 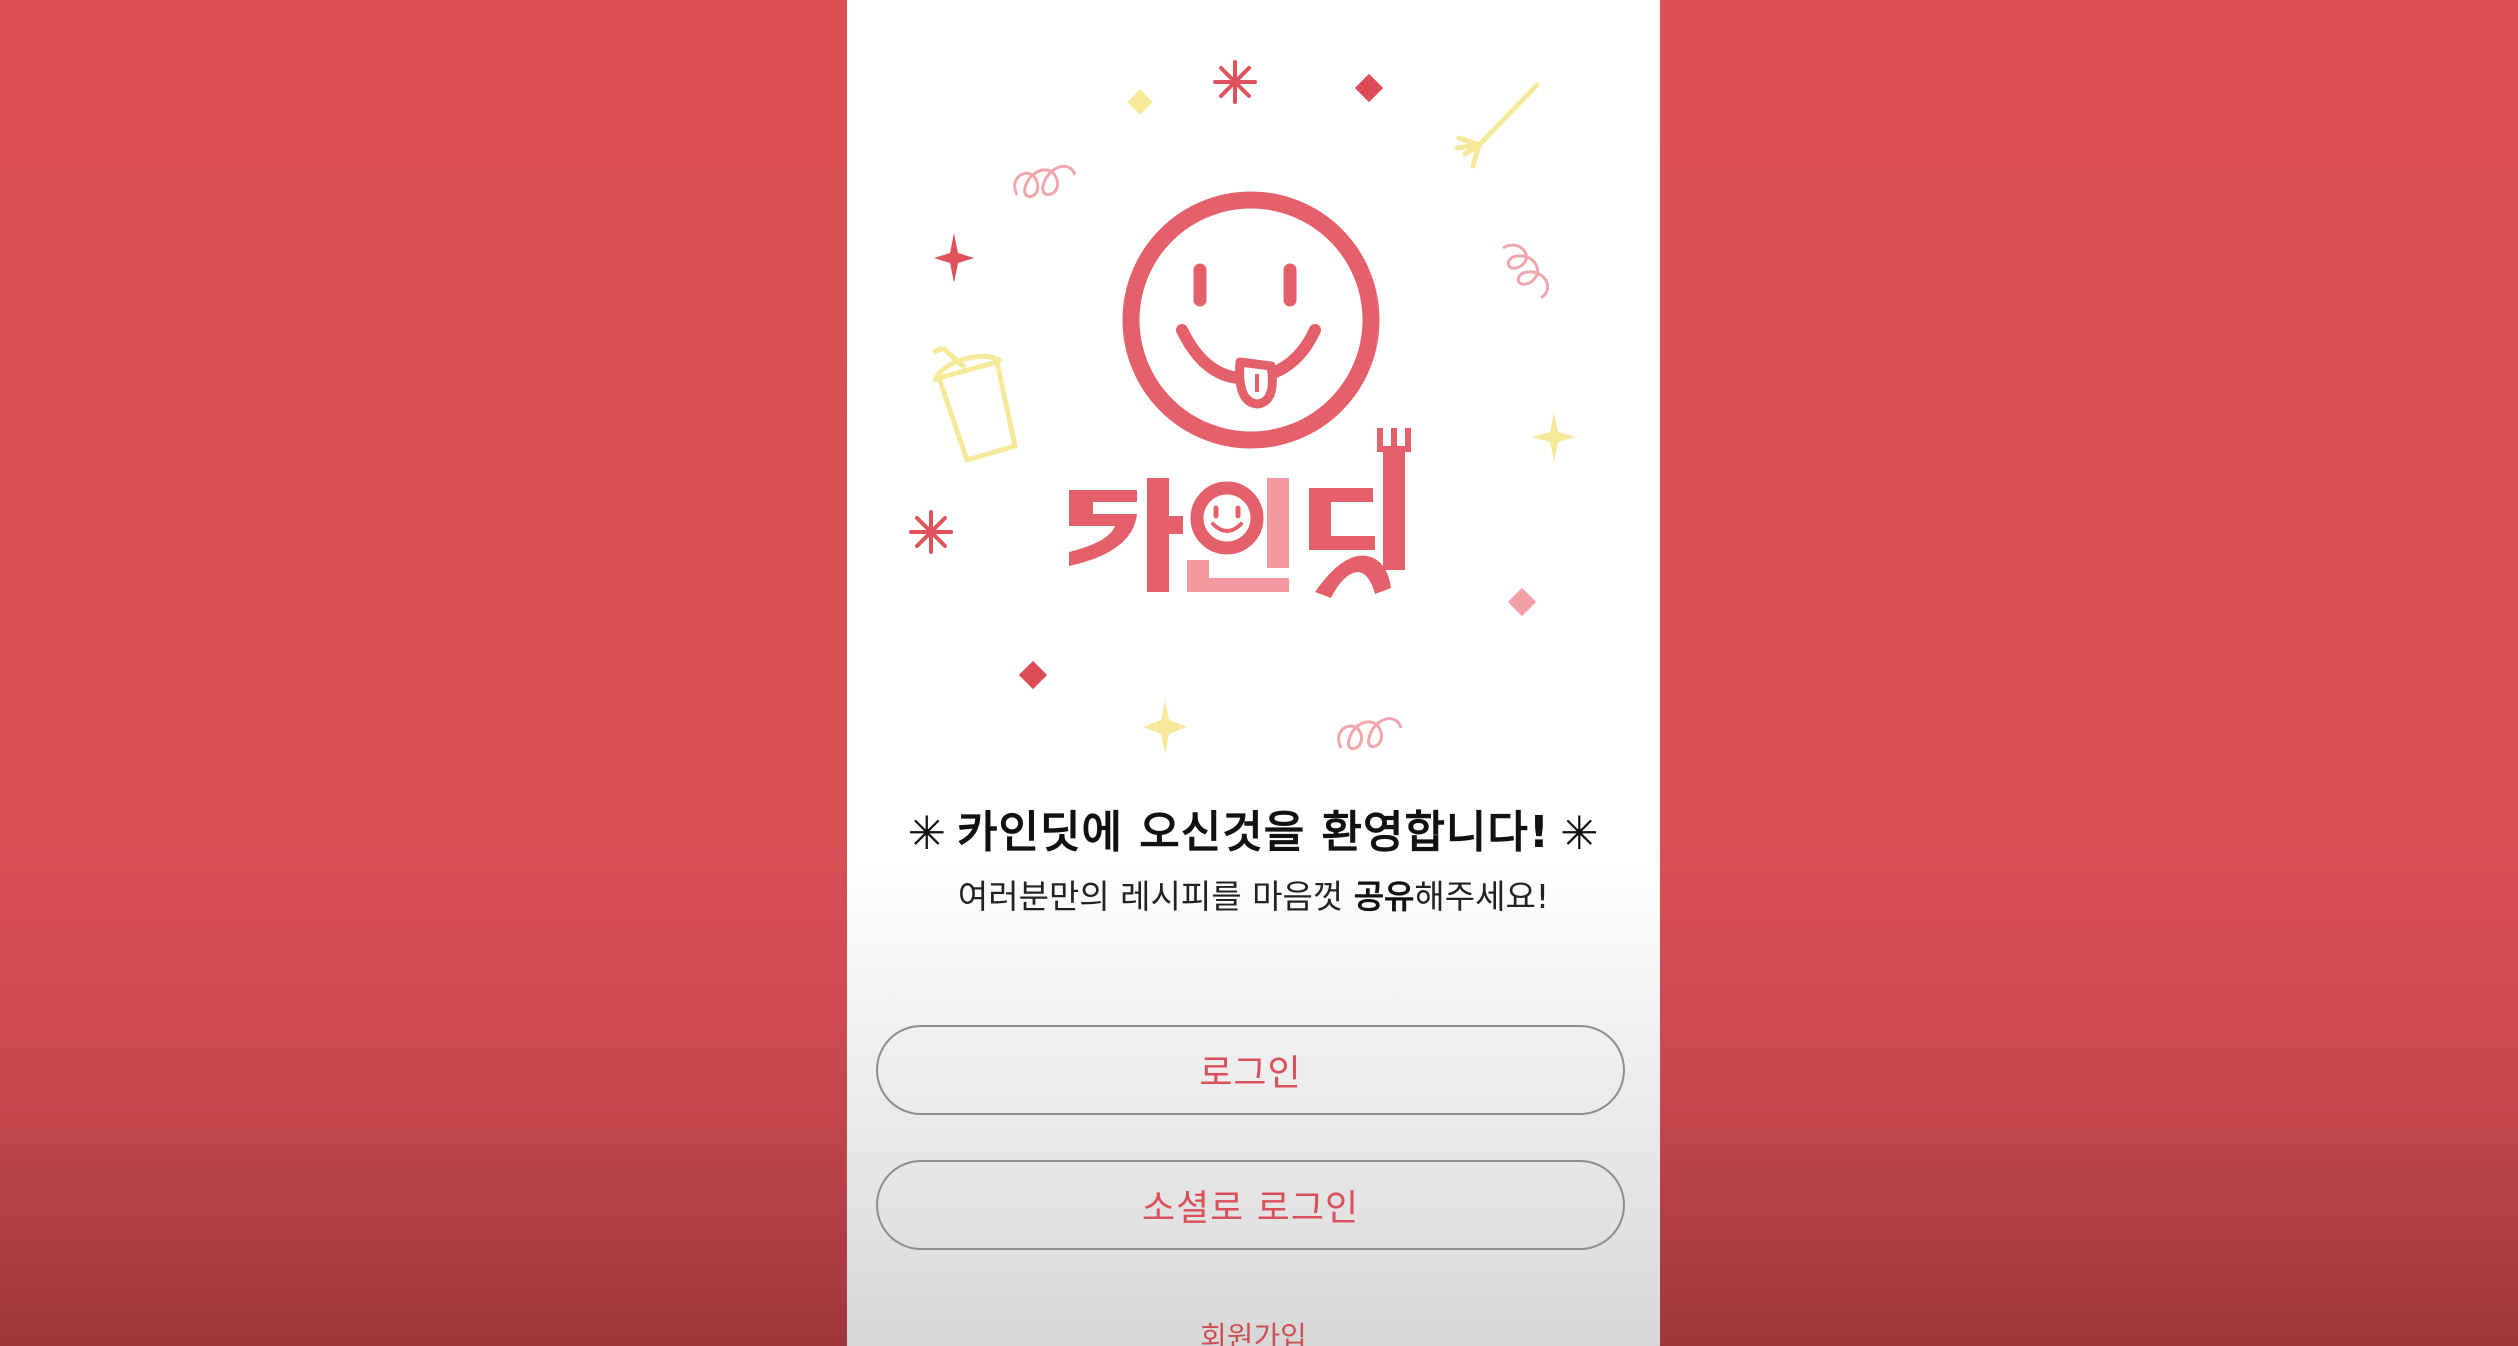 I want to click on login-button-label: 로그인, so click(x=1250, y=1073).